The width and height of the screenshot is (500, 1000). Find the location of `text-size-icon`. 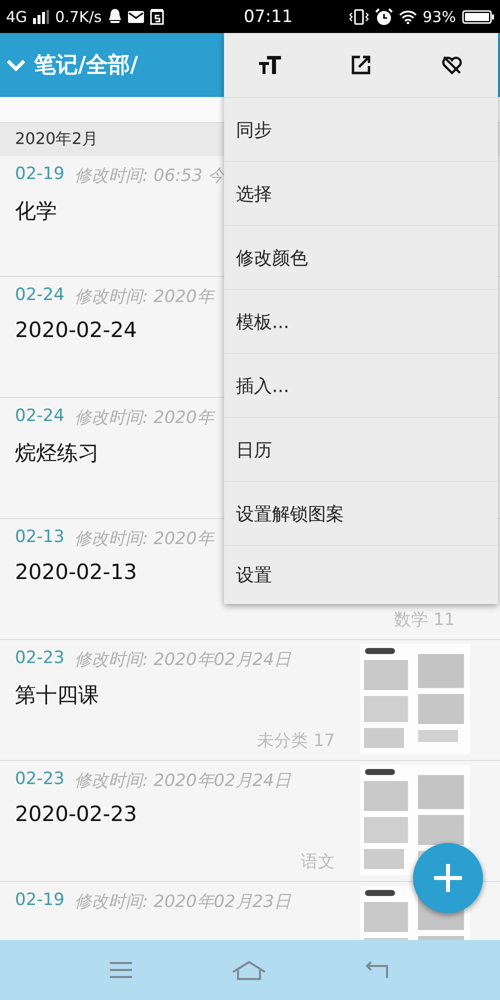

text-size-icon is located at coordinates (270, 65).